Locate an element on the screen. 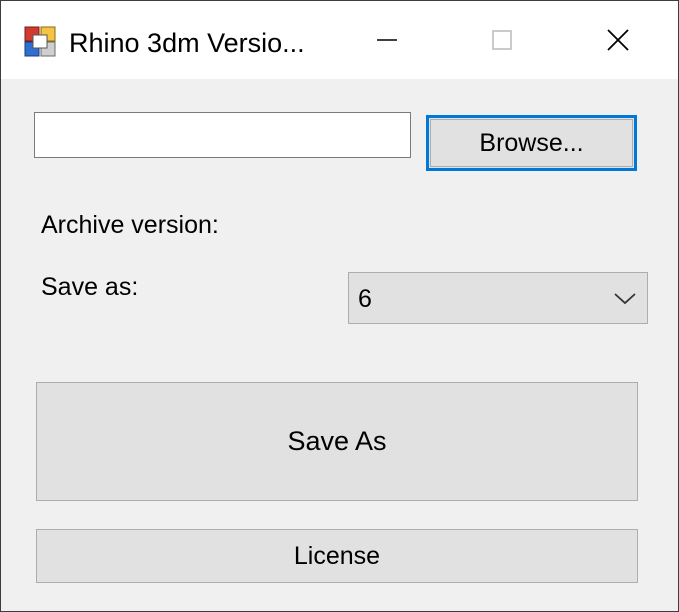 The width and height of the screenshot is (679, 612). close-button is located at coordinates (618, 40).